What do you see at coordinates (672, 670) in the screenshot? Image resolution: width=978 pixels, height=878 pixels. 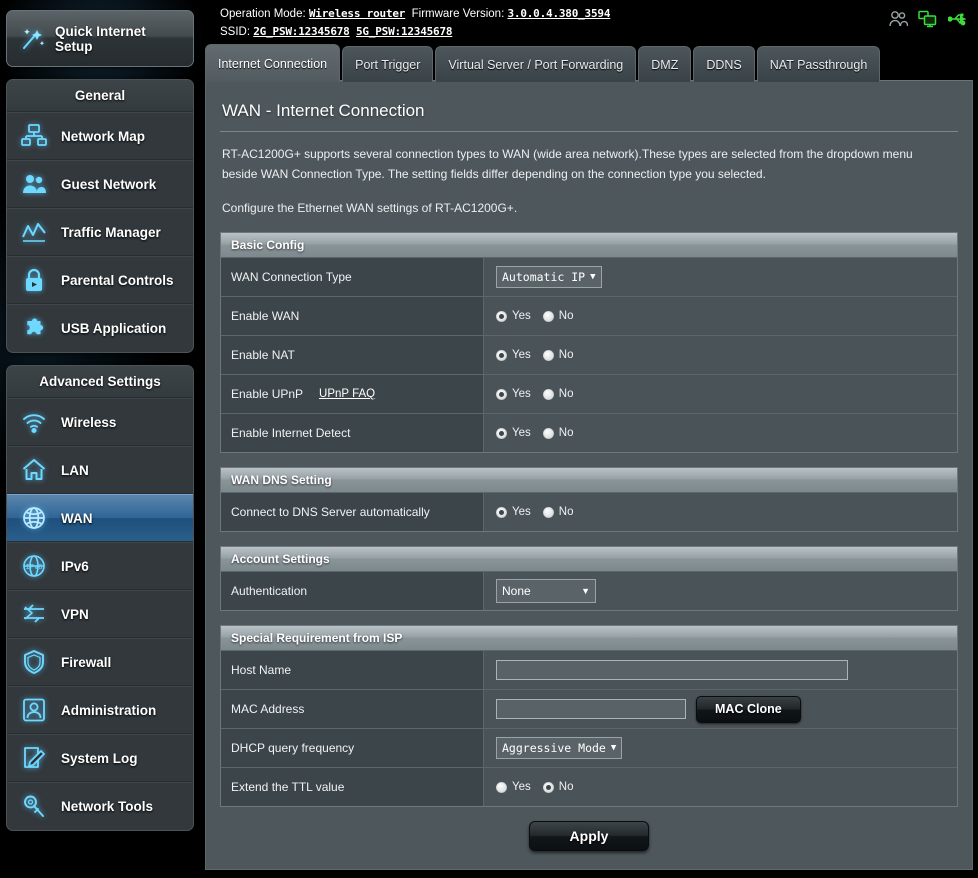 I see `host-name-input` at bounding box center [672, 670].